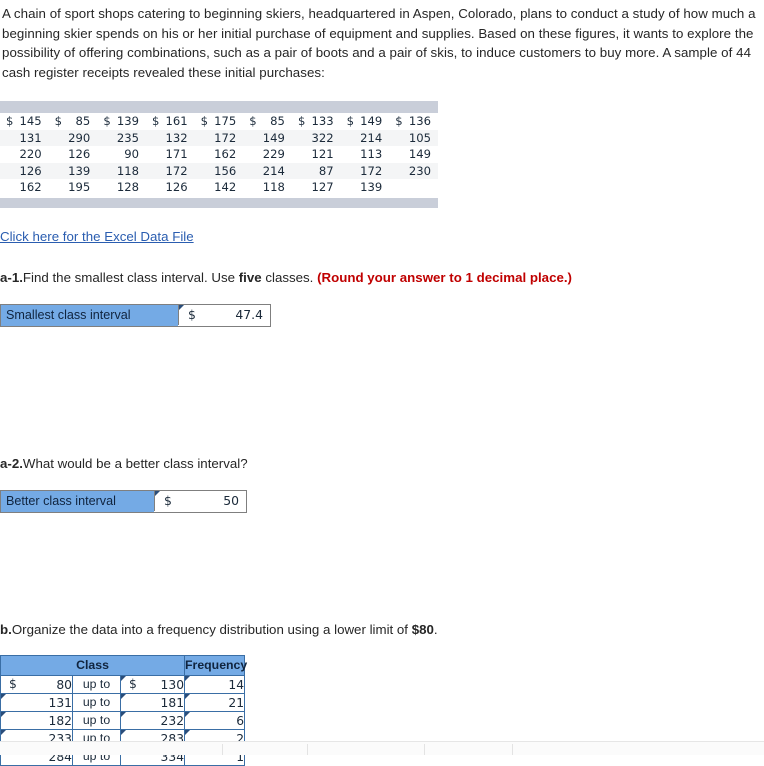  What do you see at coordinates (130, 277) in the screenshot?
I see `question-a1-text-1: Find the smallest class interval. Use` at bounding box center [130, 277].